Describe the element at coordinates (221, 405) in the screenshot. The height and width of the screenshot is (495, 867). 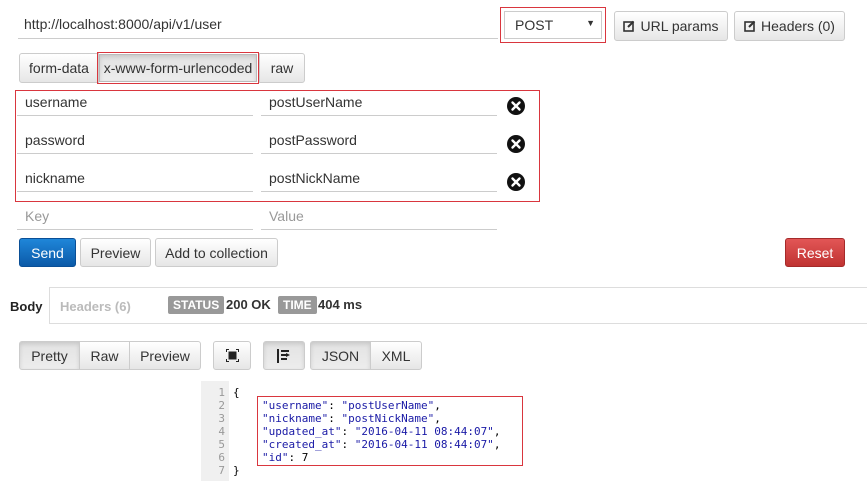
I see `line-number: 2` at that location.